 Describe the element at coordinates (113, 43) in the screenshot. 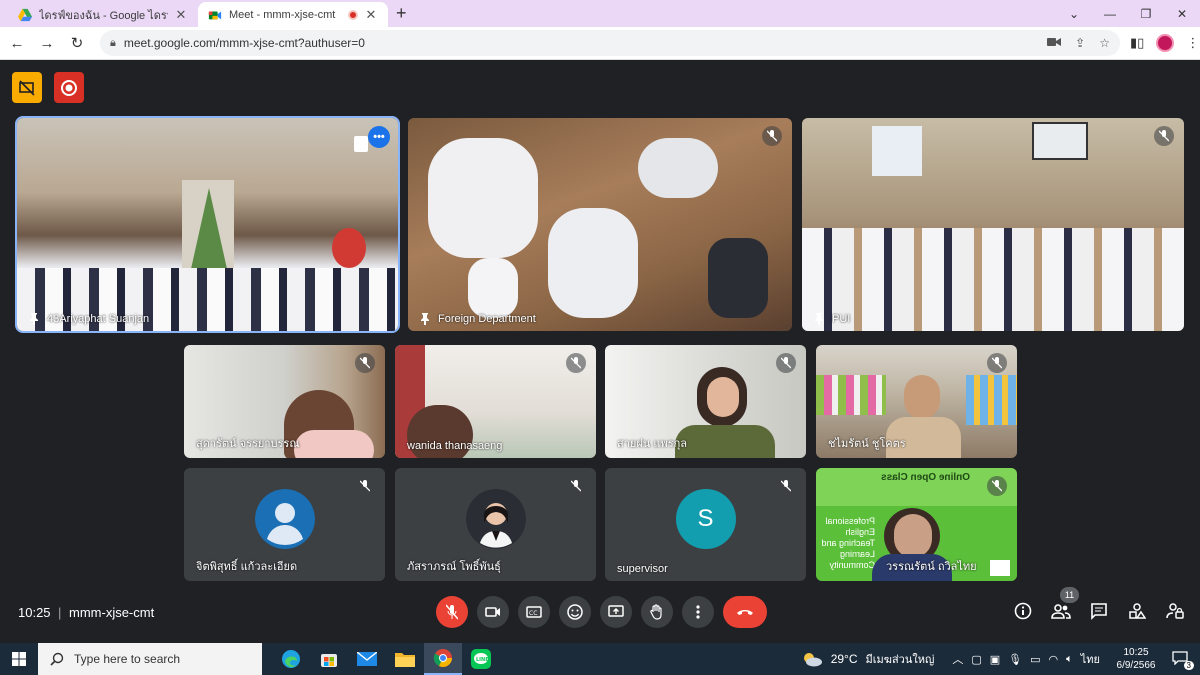

I see `lock-icon: 🔒︎` at that location.